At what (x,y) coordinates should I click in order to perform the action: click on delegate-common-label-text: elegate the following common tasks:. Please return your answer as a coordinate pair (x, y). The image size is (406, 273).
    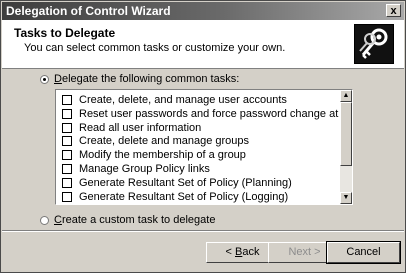
    Looking at the image, I should click on (150, 79).